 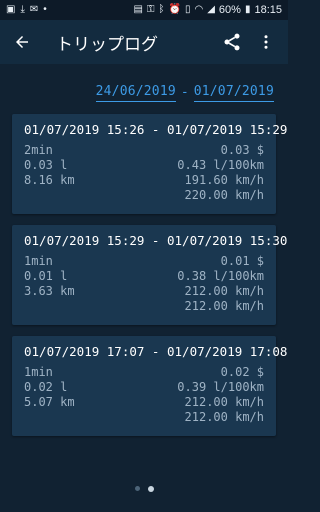 I want to click on app-bar: トリップログ, so click(x=144, y=42).